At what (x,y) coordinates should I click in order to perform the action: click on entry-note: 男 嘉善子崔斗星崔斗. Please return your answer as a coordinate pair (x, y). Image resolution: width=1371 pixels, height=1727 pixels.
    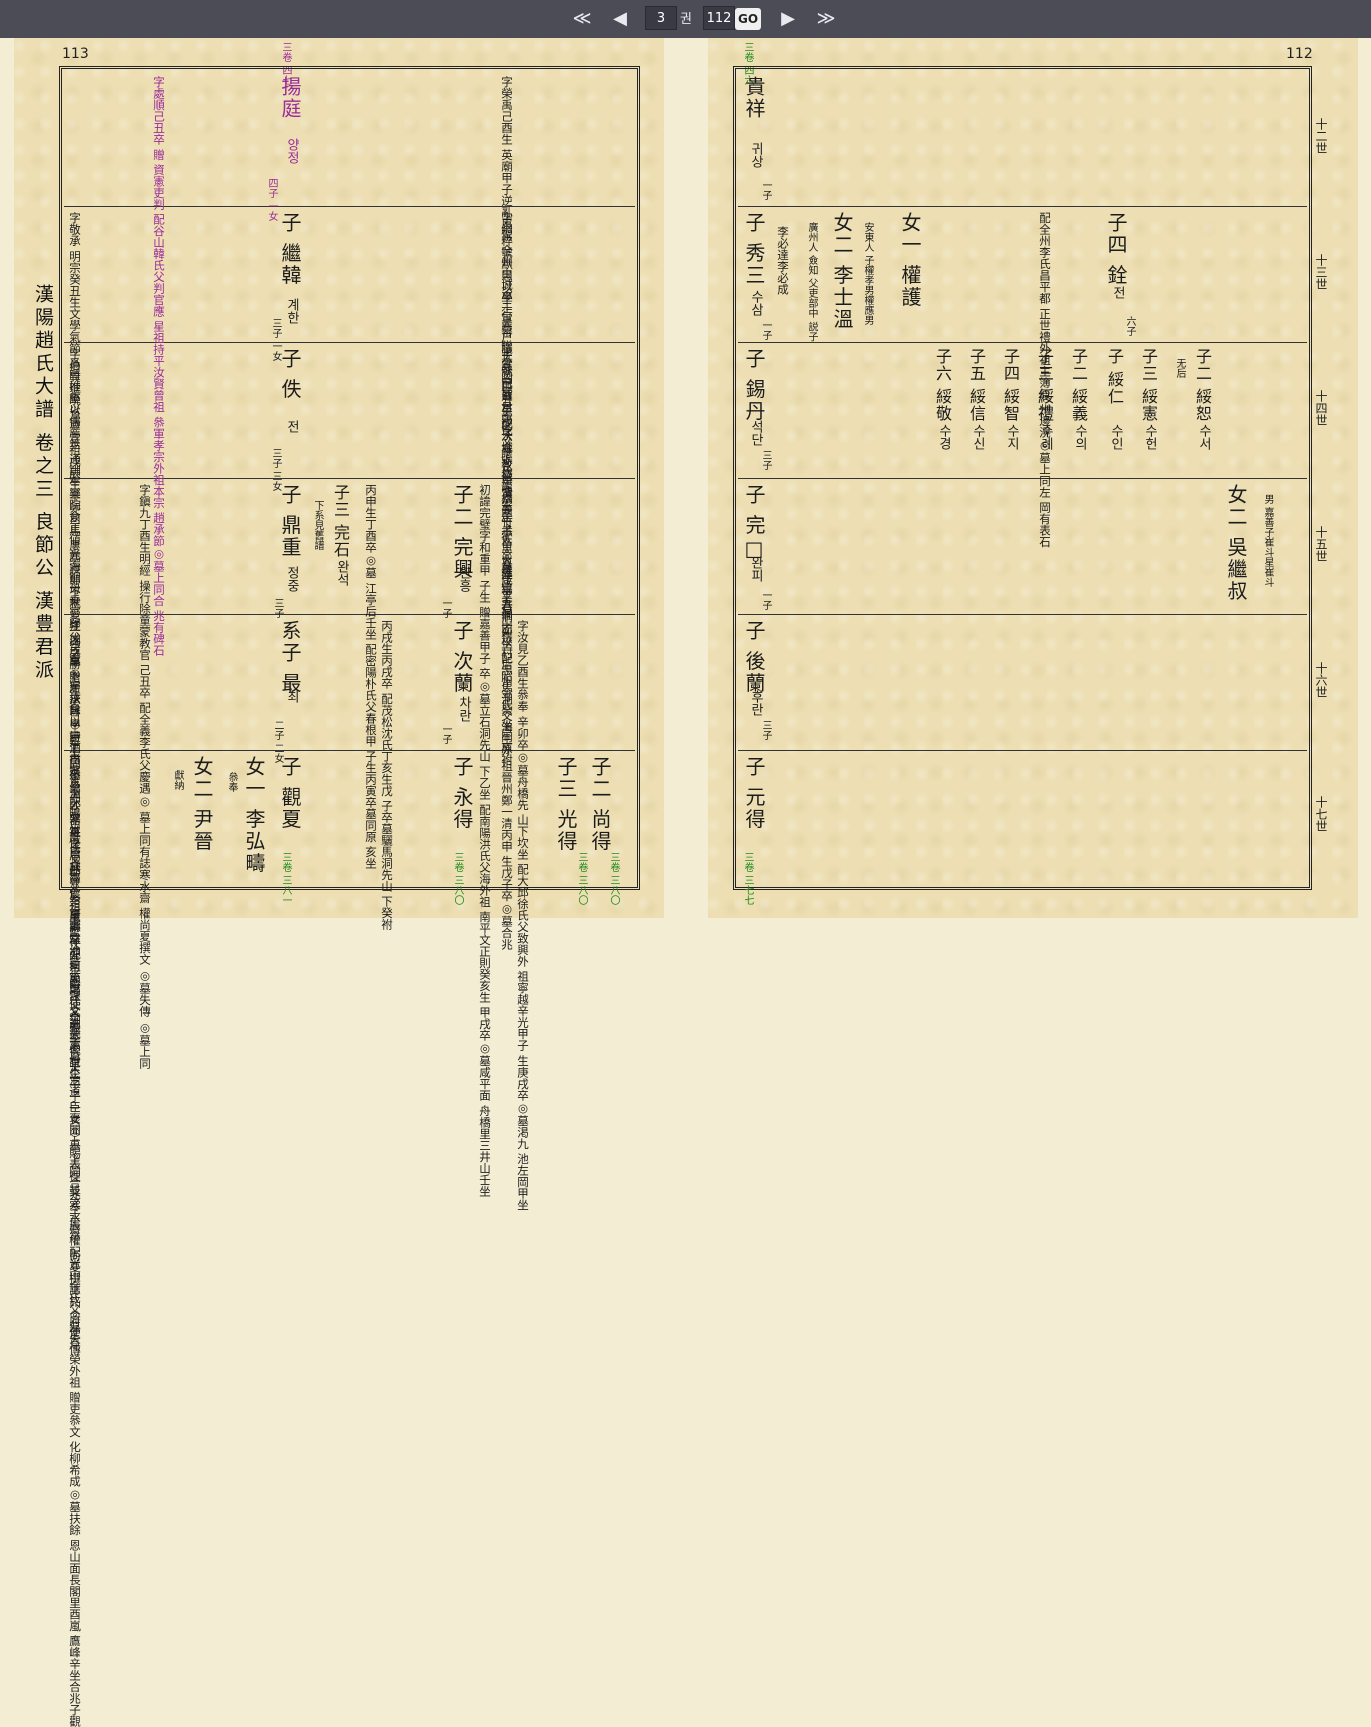
    Looking at the image, I should click on (1267, 541).